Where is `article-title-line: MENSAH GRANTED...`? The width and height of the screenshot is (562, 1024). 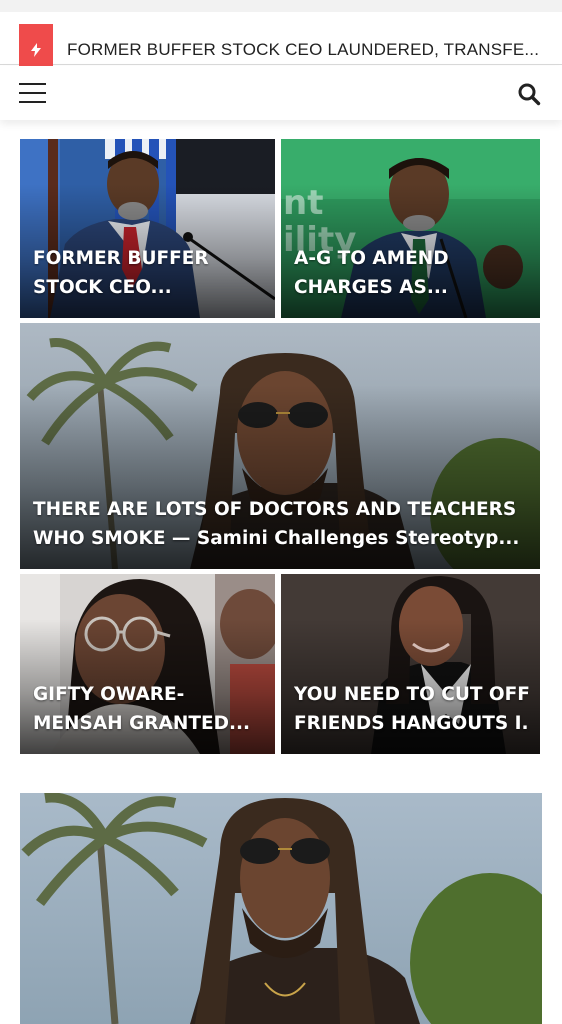
article-title-line: MENSAH GRANTED... is located at coordinates (142, 723).